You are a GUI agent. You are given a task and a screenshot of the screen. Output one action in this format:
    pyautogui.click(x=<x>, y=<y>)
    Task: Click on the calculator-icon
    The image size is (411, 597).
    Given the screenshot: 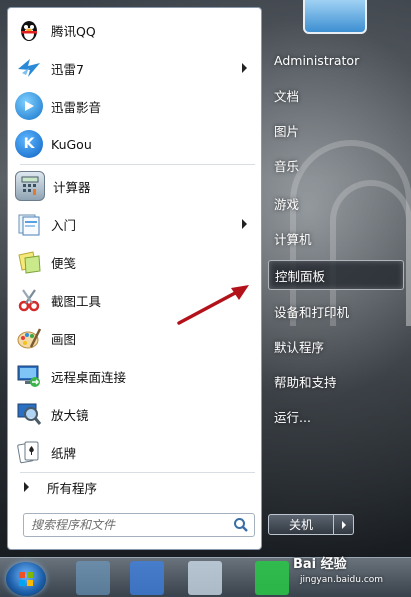 What is the action you would take?
    pyautogui.click(x=30, y=186)
    